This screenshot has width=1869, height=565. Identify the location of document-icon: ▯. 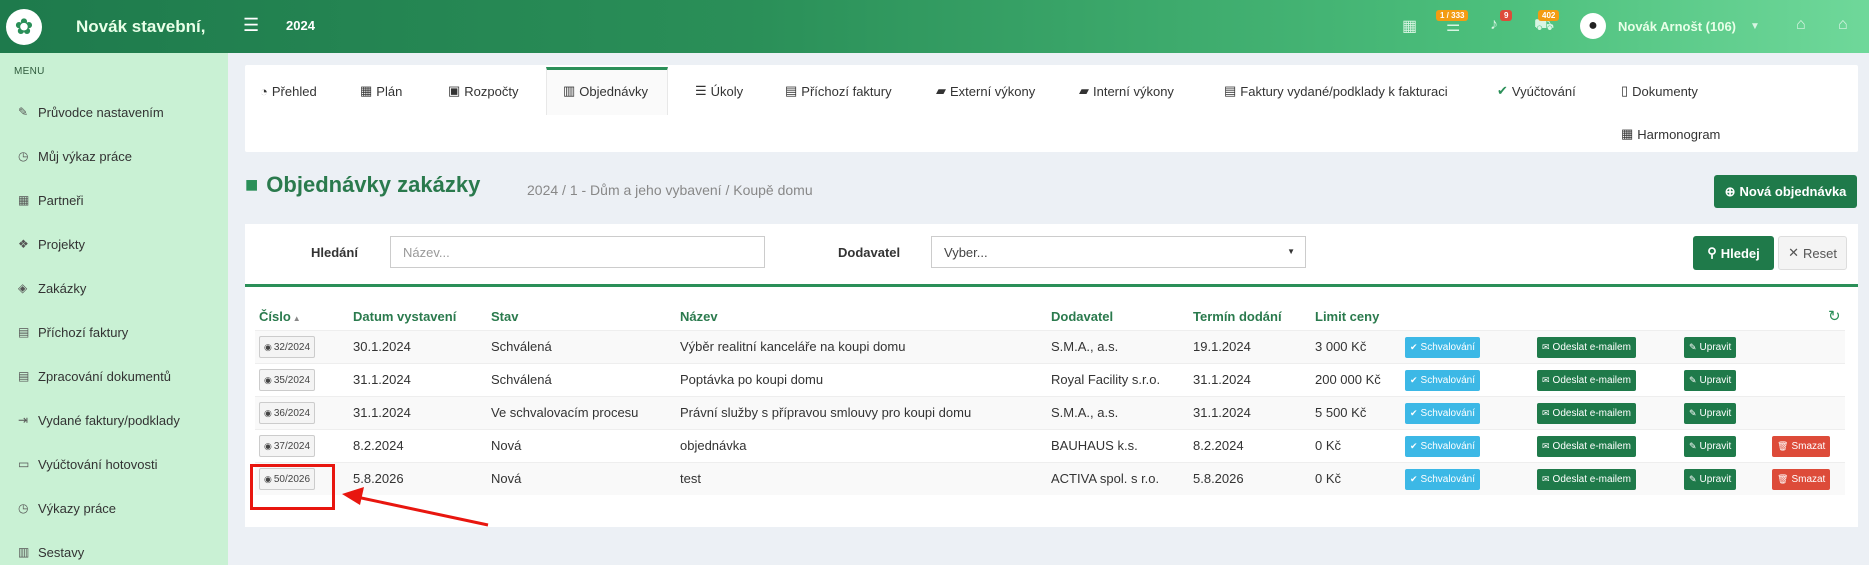
(1625, 90).